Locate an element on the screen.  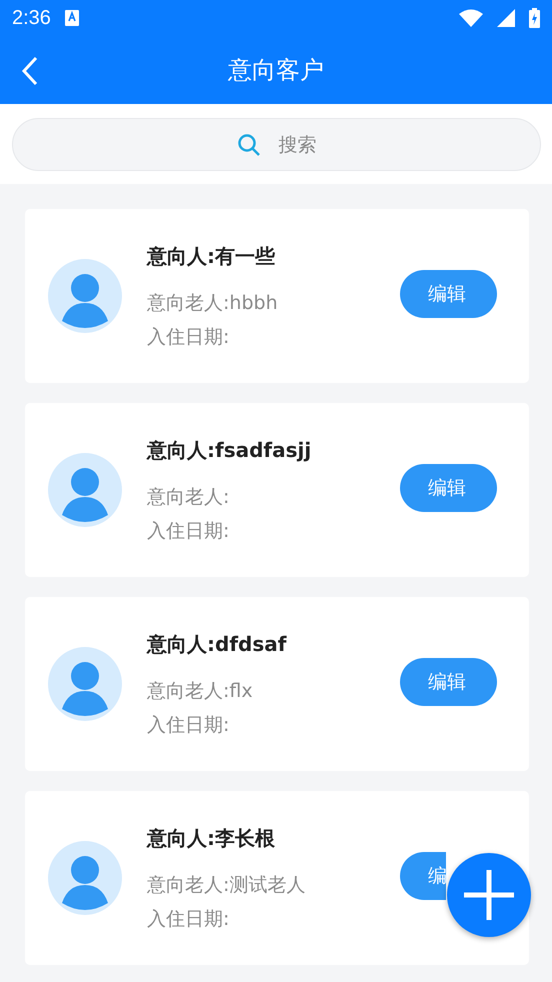
battery-icon is located at coordinates (534, 18).